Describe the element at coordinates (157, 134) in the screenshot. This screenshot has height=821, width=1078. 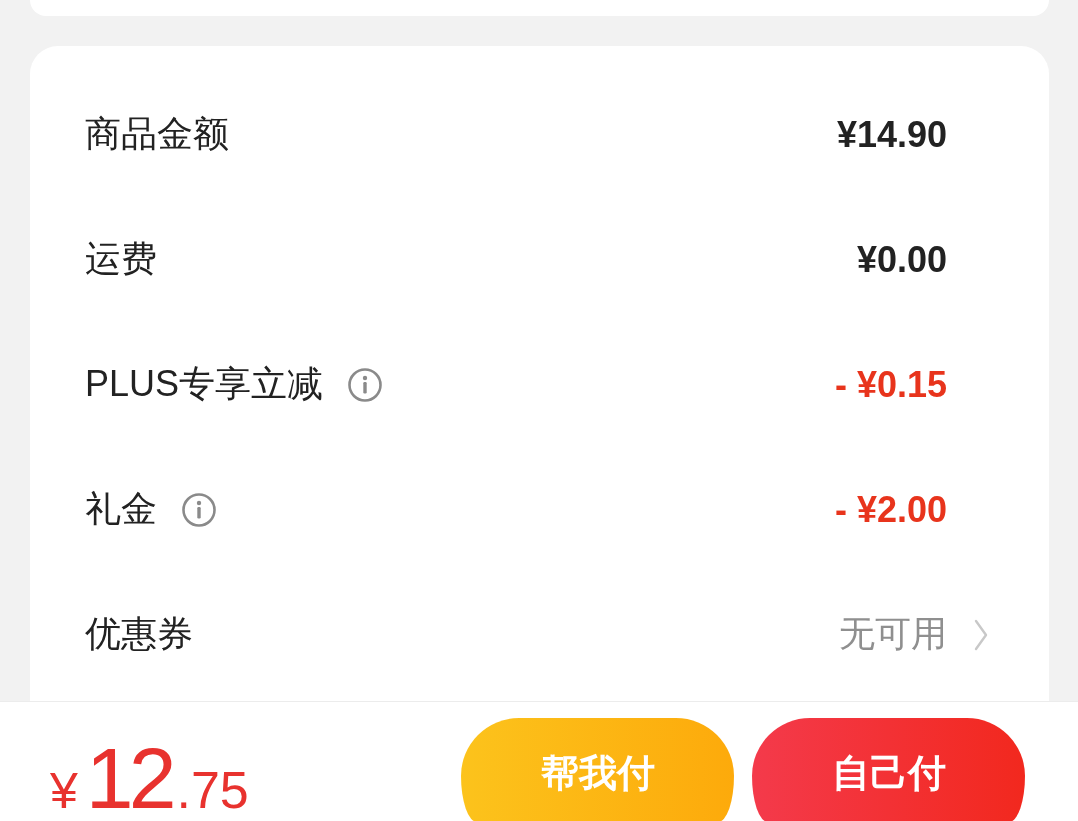
I see `row-label: 商品金额` at that location.